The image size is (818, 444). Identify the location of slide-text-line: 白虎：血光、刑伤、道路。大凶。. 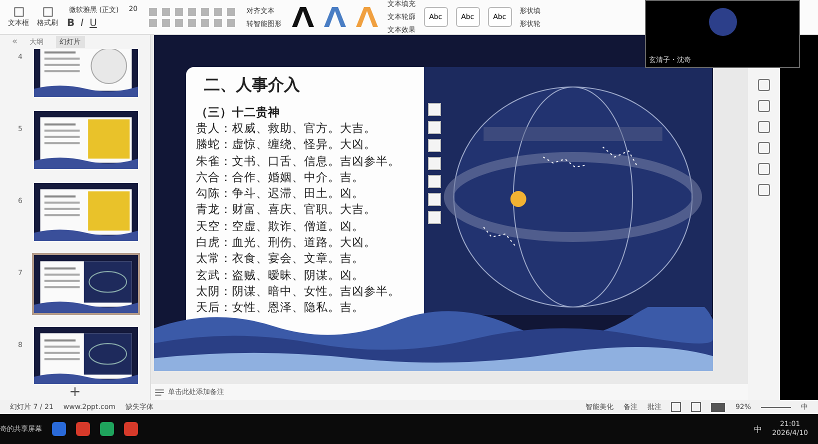
(286, 242).